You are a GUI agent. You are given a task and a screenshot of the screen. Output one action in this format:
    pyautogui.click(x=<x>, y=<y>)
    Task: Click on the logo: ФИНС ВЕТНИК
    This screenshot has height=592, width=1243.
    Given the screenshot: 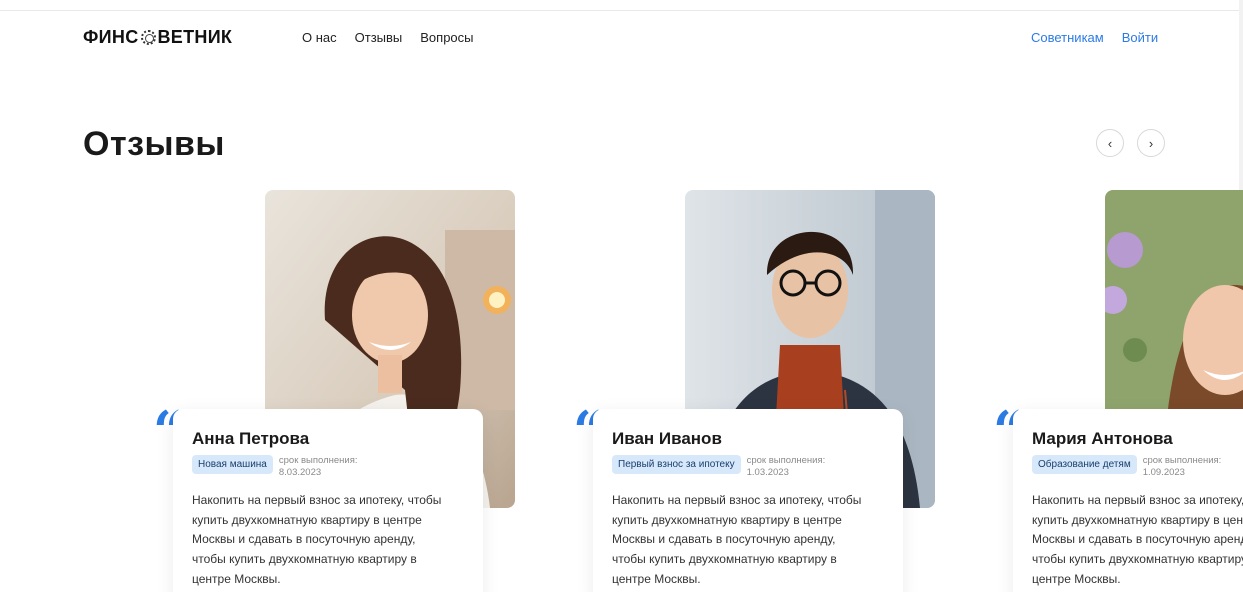 What is the action you would take?
    pyautogui.click(x=157, y=37)
    